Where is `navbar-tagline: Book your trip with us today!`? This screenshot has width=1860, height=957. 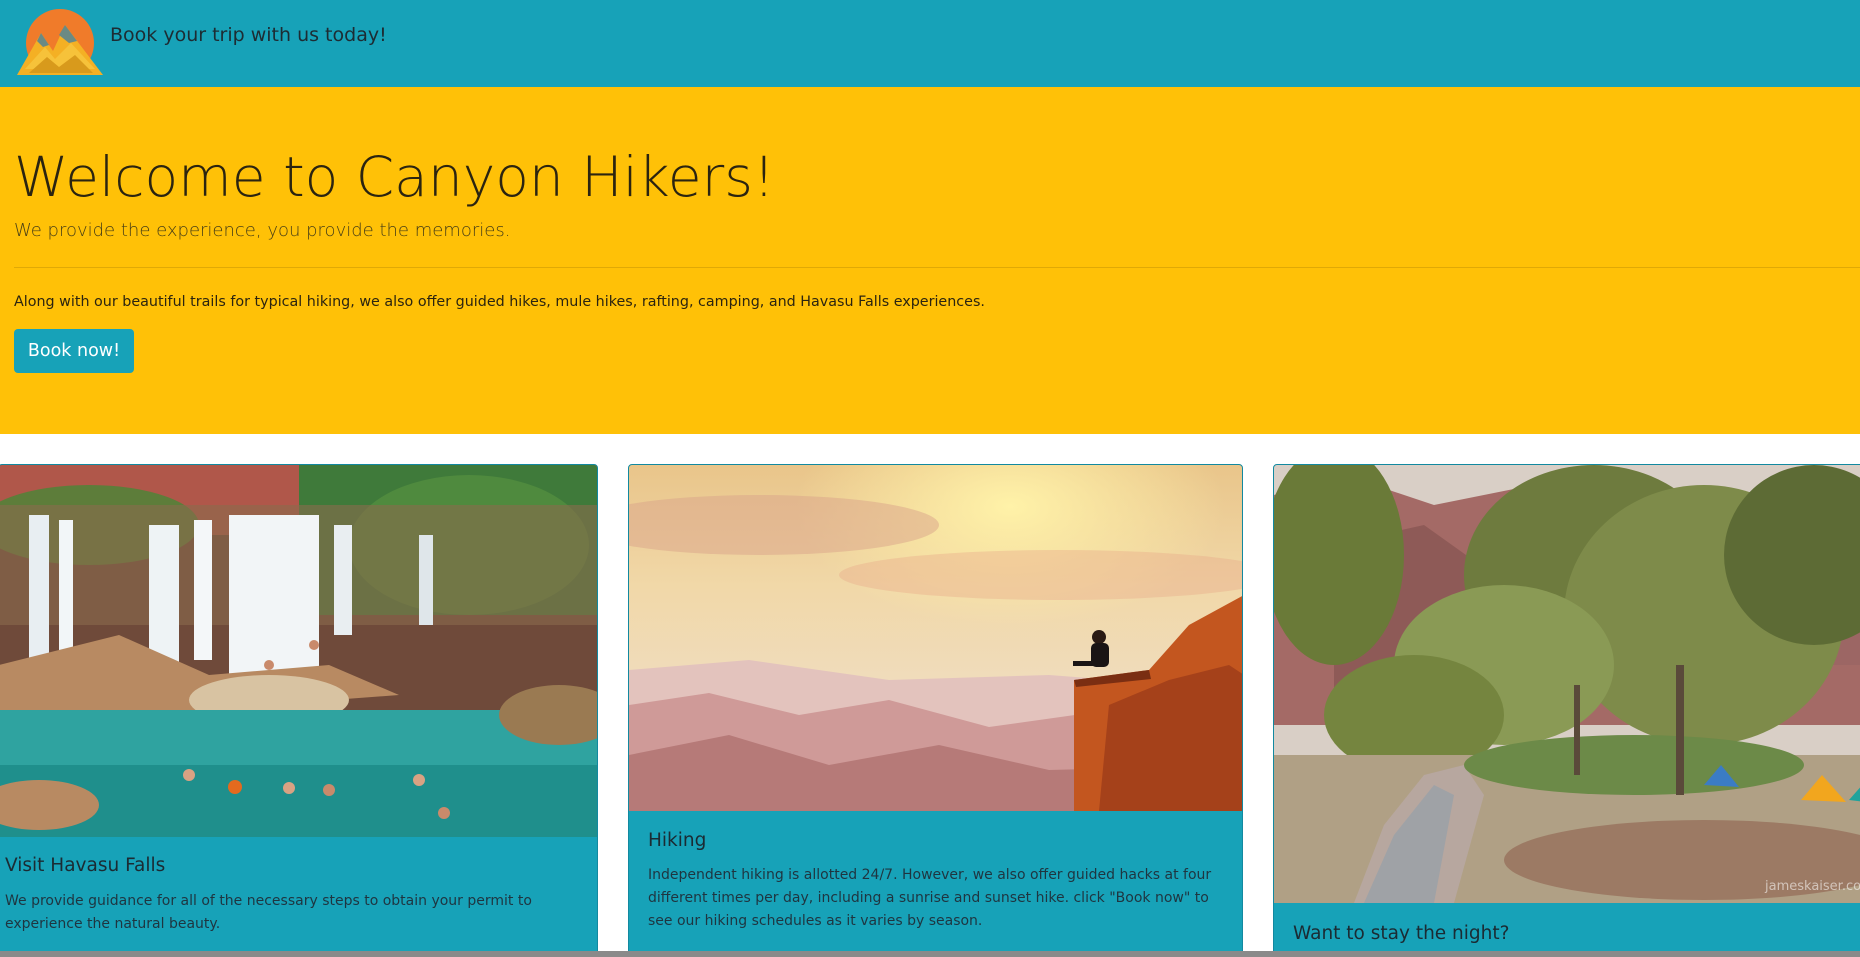
navbar-tagline: Book your trip with us today! is located at coordinates (248, 35).